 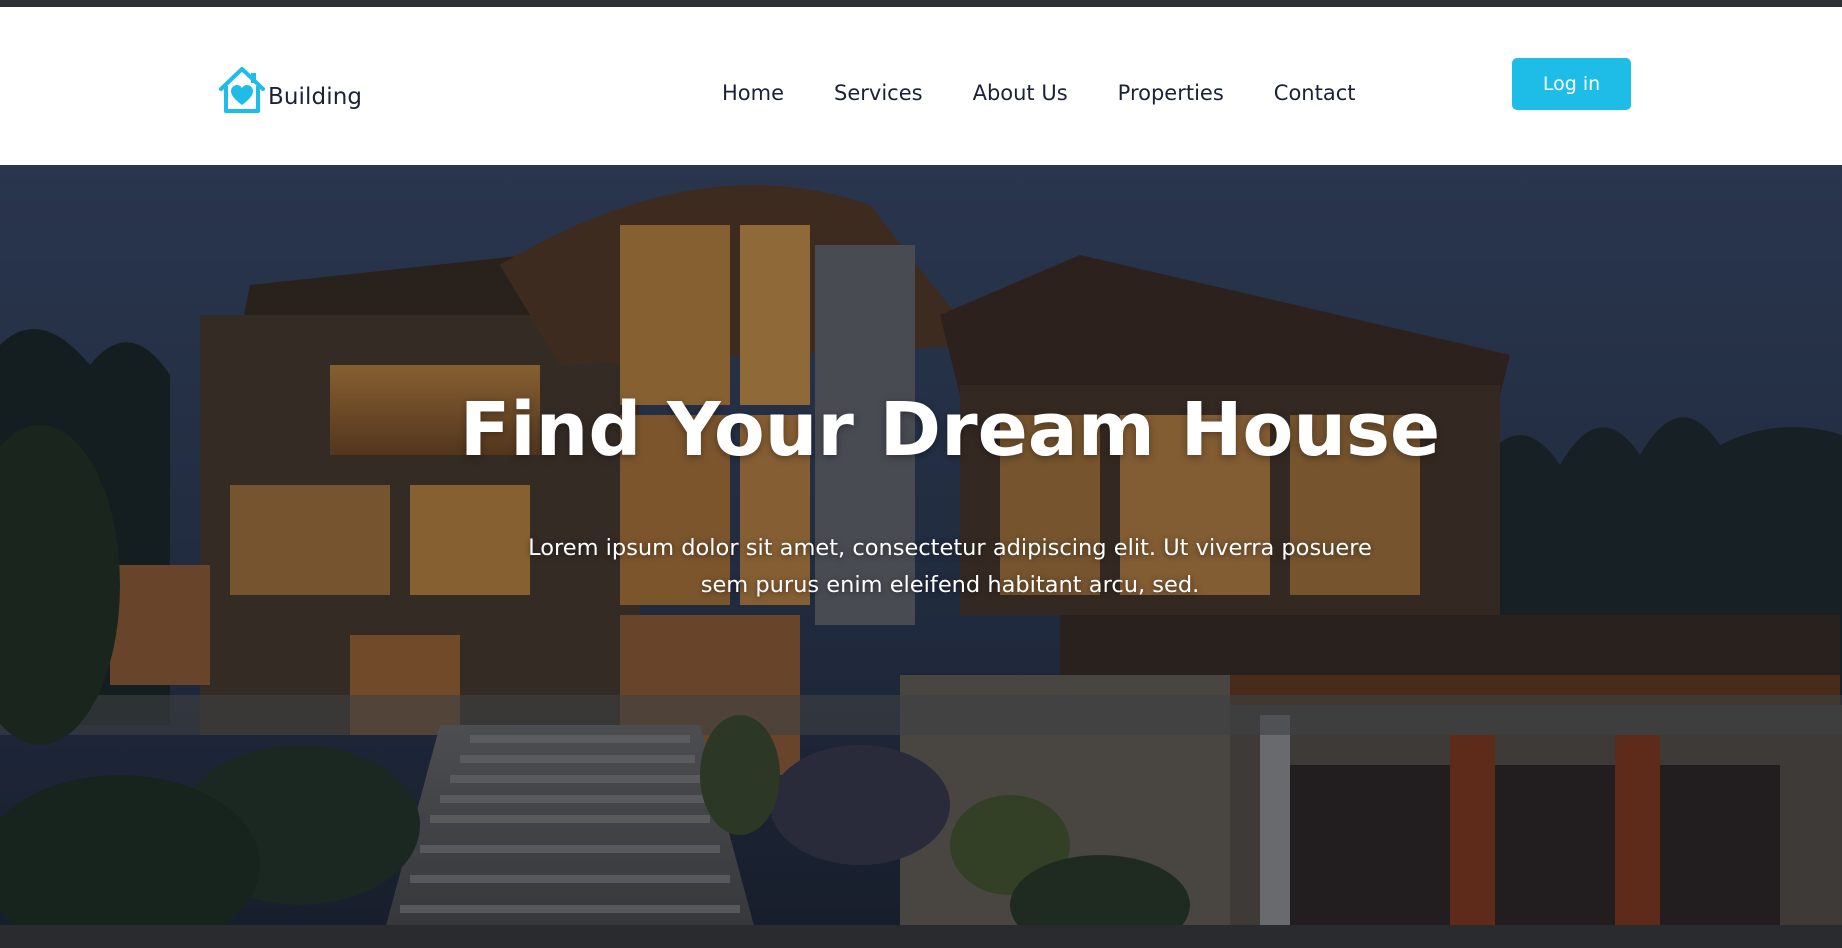 I want to click on hero-title: Find Your Dream House, so click(x=950, y=430).